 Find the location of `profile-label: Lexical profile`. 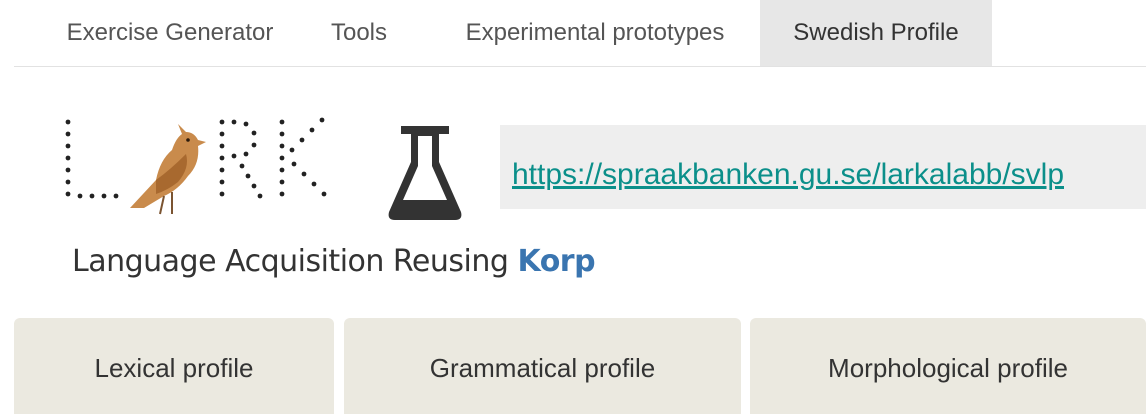

profile-label: Lexical profile is located at coordinates (174, 367).